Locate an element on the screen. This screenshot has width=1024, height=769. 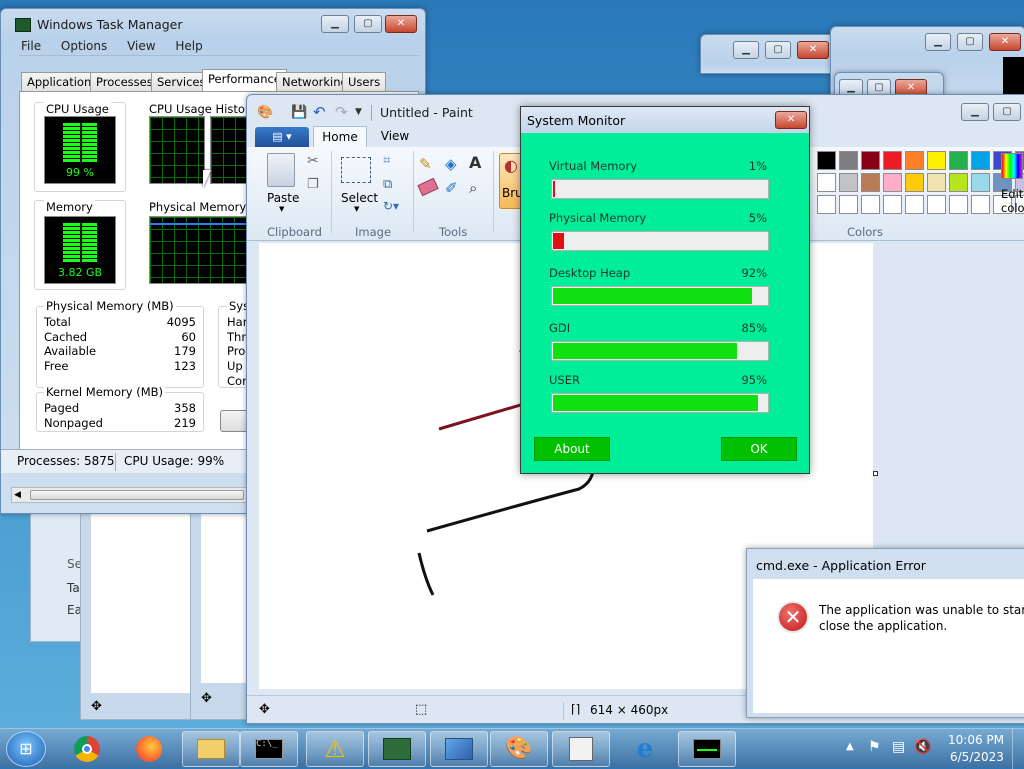
cut-icon: ✂ is located at coordinates (313, 161).